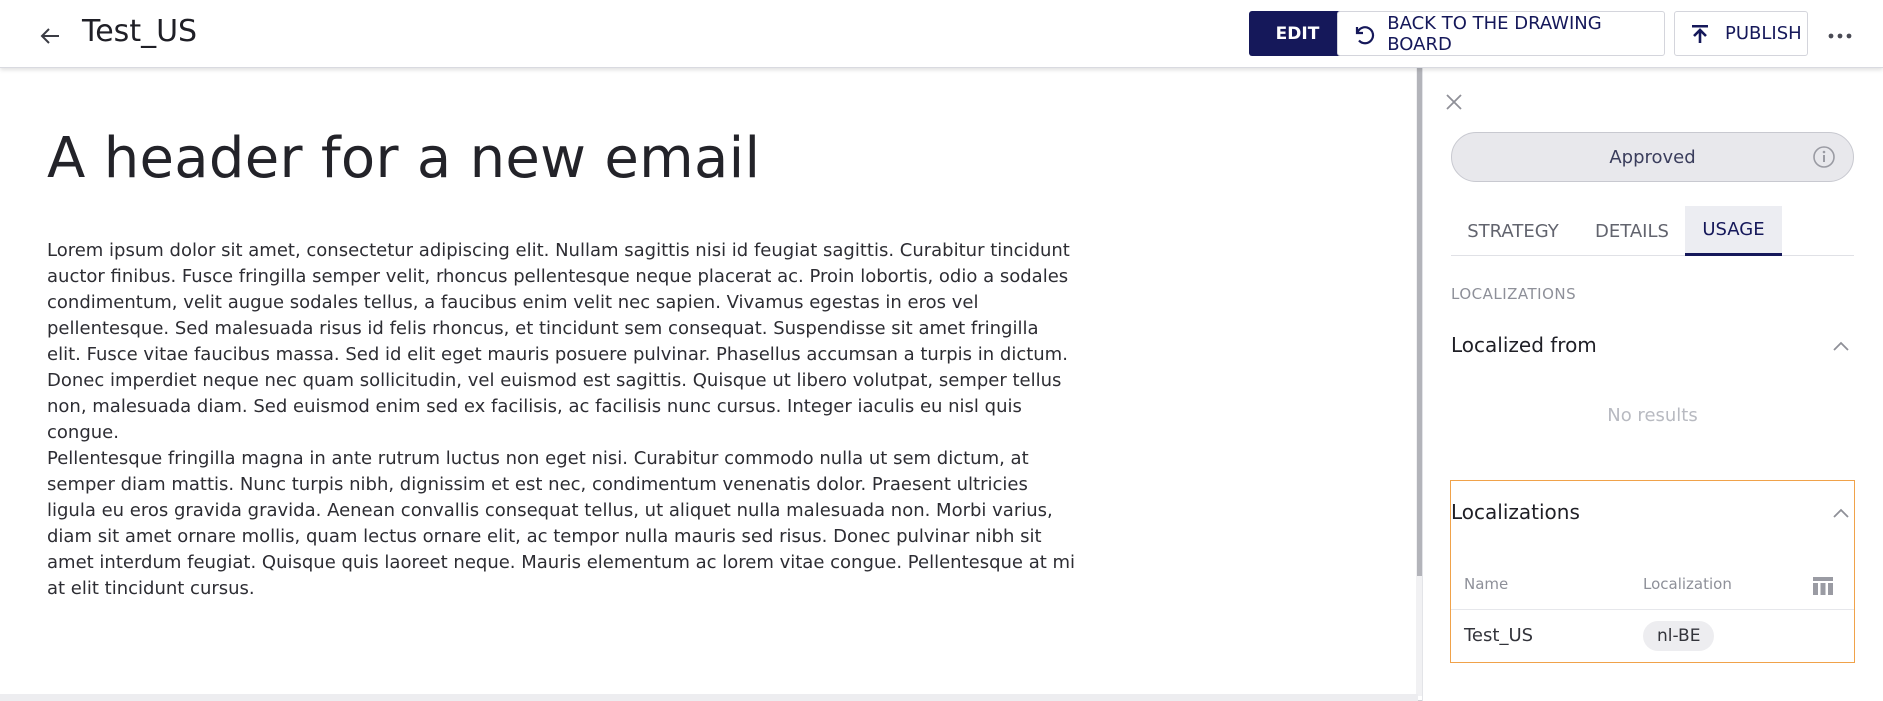 The image size is (1883, 701). I want to click on back-button, so click(50, 36).